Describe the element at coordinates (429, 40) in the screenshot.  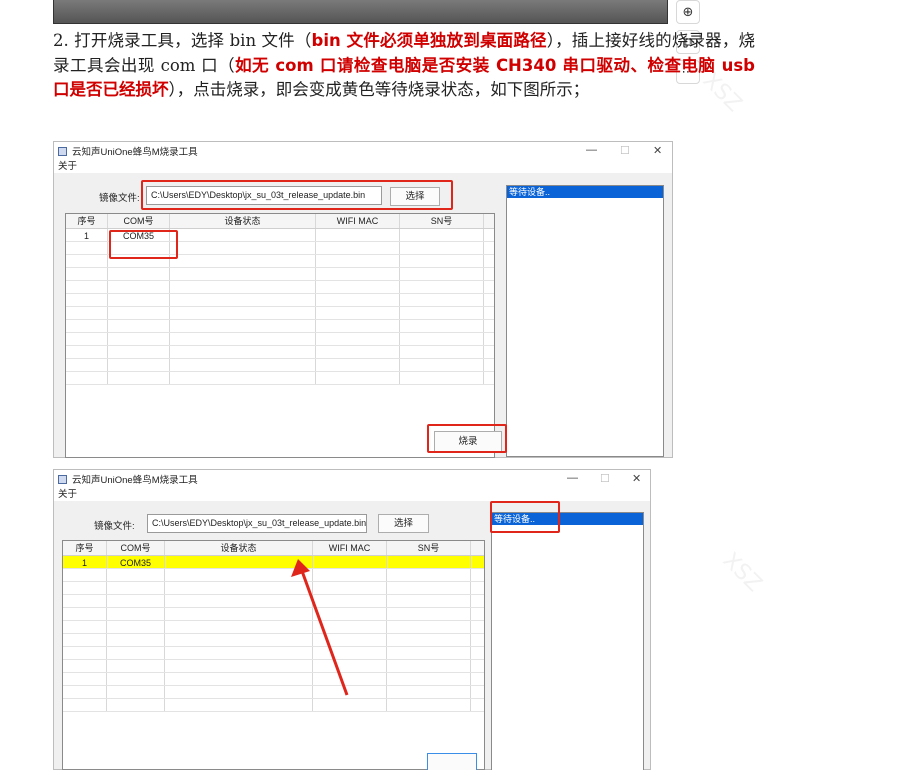
I see `warning-text: bin 文件必须单独放到桌面路径` at that location.